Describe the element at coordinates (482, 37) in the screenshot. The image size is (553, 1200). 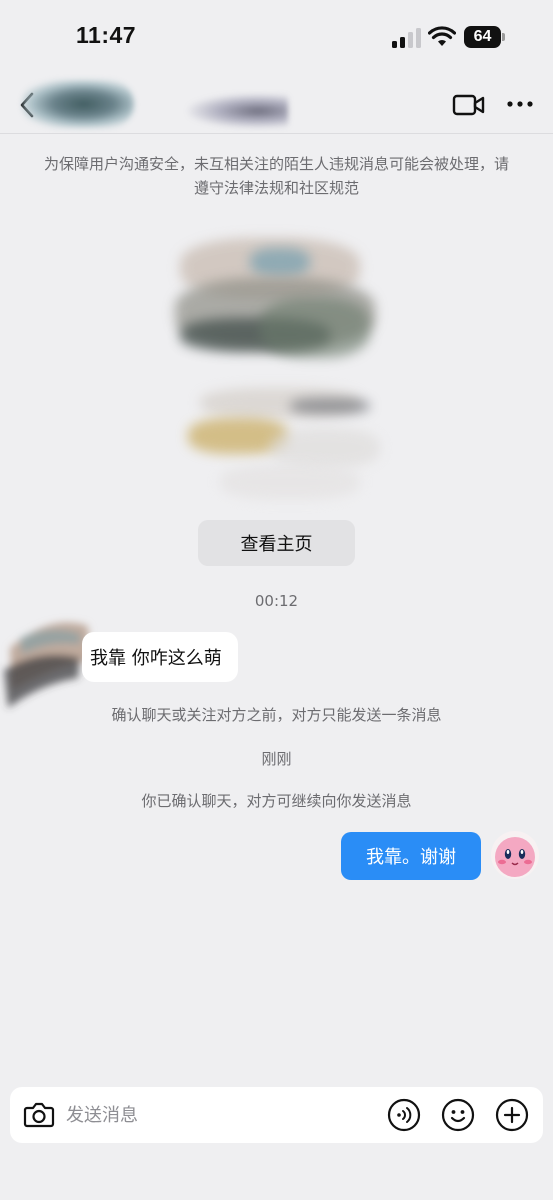
I see `battery-level: 64` at that location.